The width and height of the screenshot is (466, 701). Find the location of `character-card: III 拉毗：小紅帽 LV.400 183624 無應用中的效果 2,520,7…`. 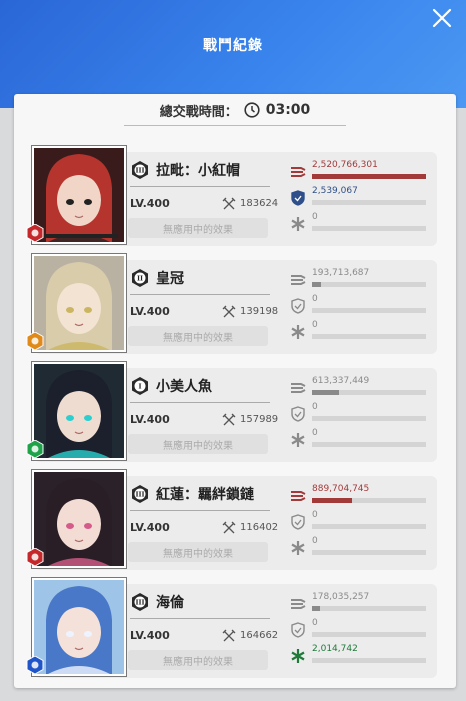

character-card: III 拉毗：小紅帽 LV.400 183624 無應用中的效果 2,520,7… is located at coordinates (233, 196).